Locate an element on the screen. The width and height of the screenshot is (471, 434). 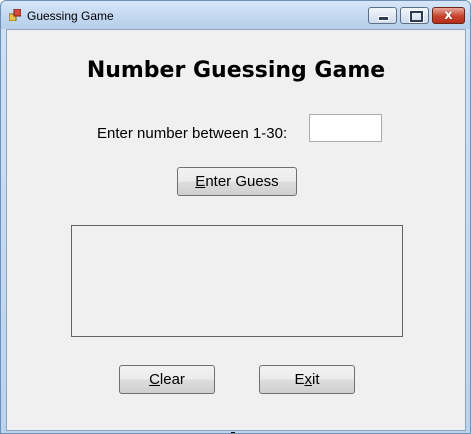
minimize-icon is located at coordinates (383, 18).